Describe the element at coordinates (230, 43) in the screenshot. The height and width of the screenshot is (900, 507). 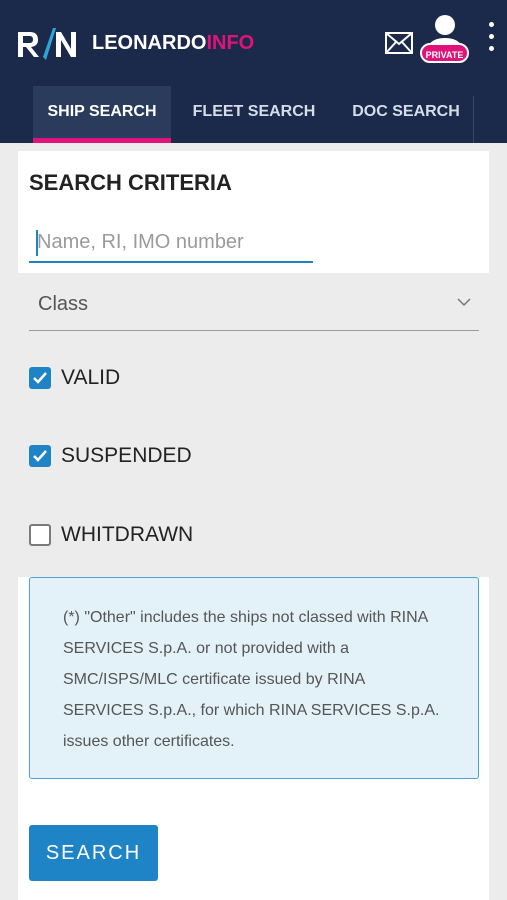
I see `brand-accent: INFO` at that location.